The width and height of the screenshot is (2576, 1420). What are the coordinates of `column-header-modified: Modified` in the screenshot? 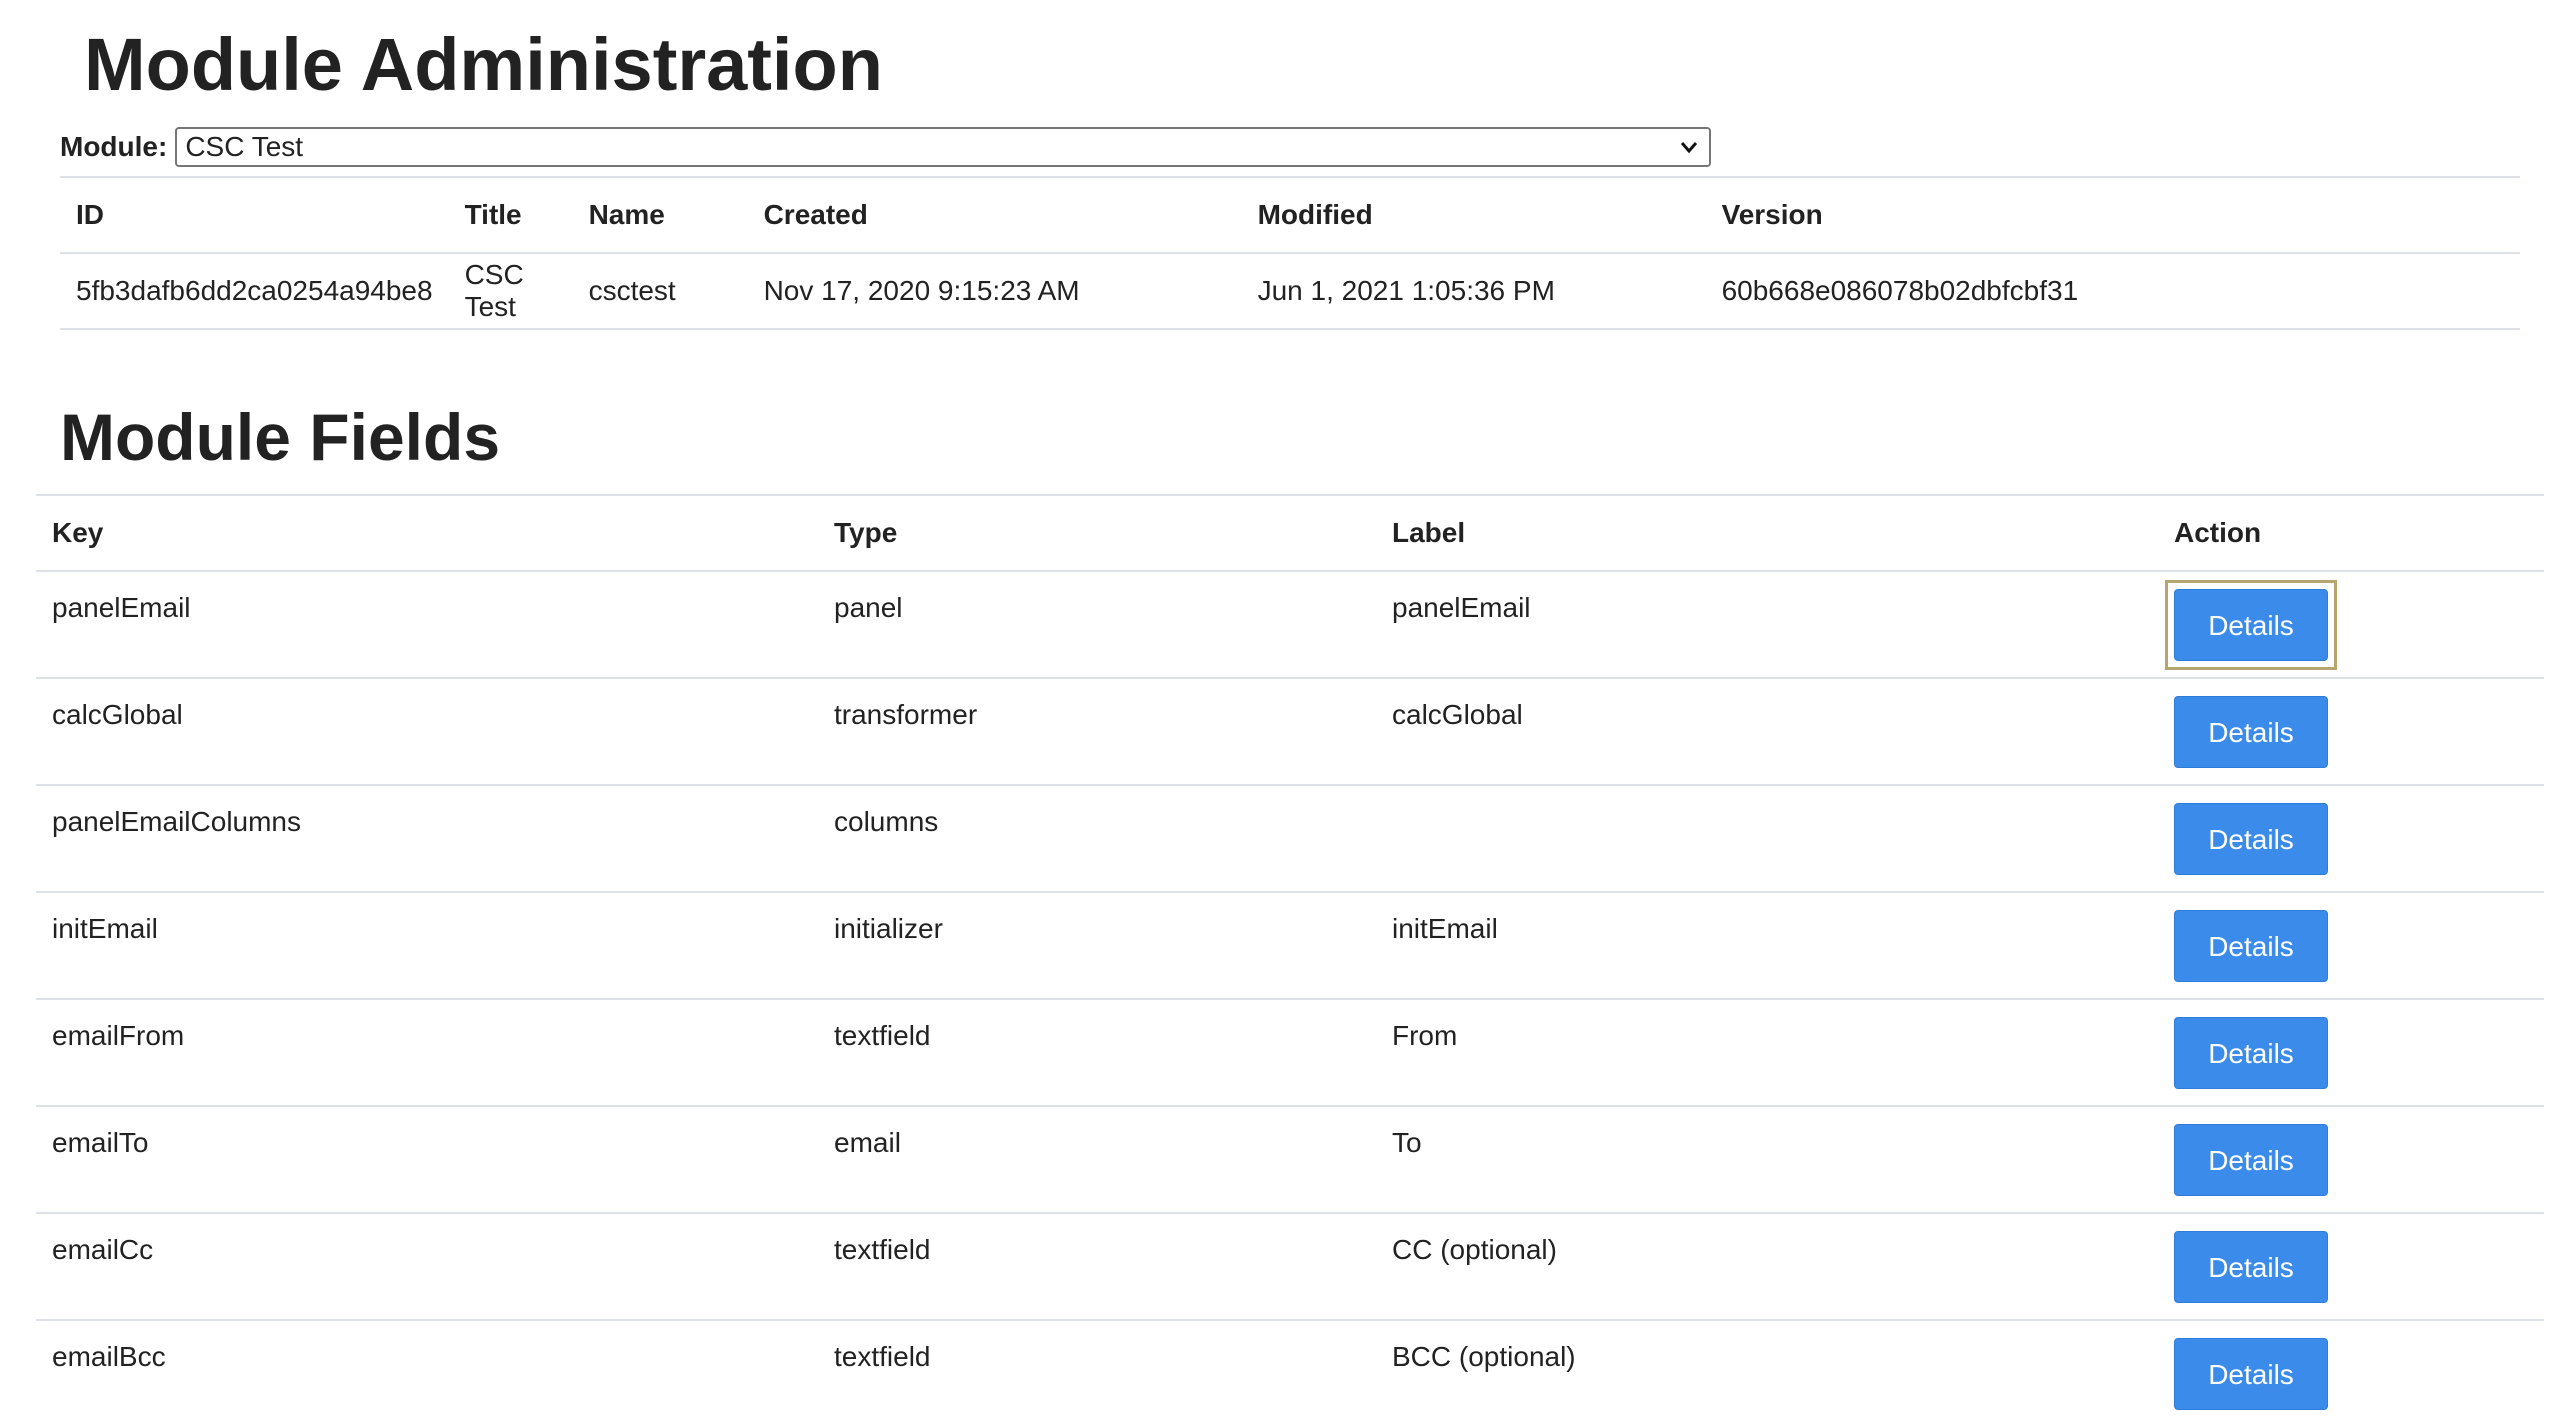 It's located at (1473, 214).